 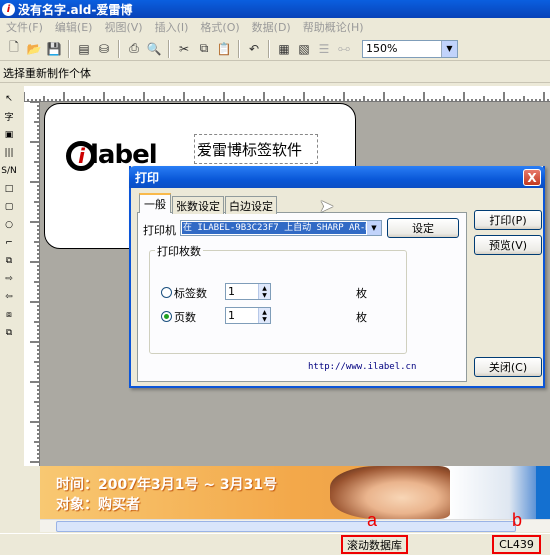 What do you see at coordinates (327, 206) in the screenshot?
I see `mouse-cursor-icon: ➤` at bounding box center [327, 206].